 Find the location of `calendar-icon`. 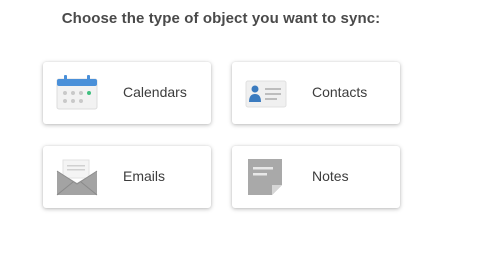

calendar-icon is located at coordinates (77, 93).